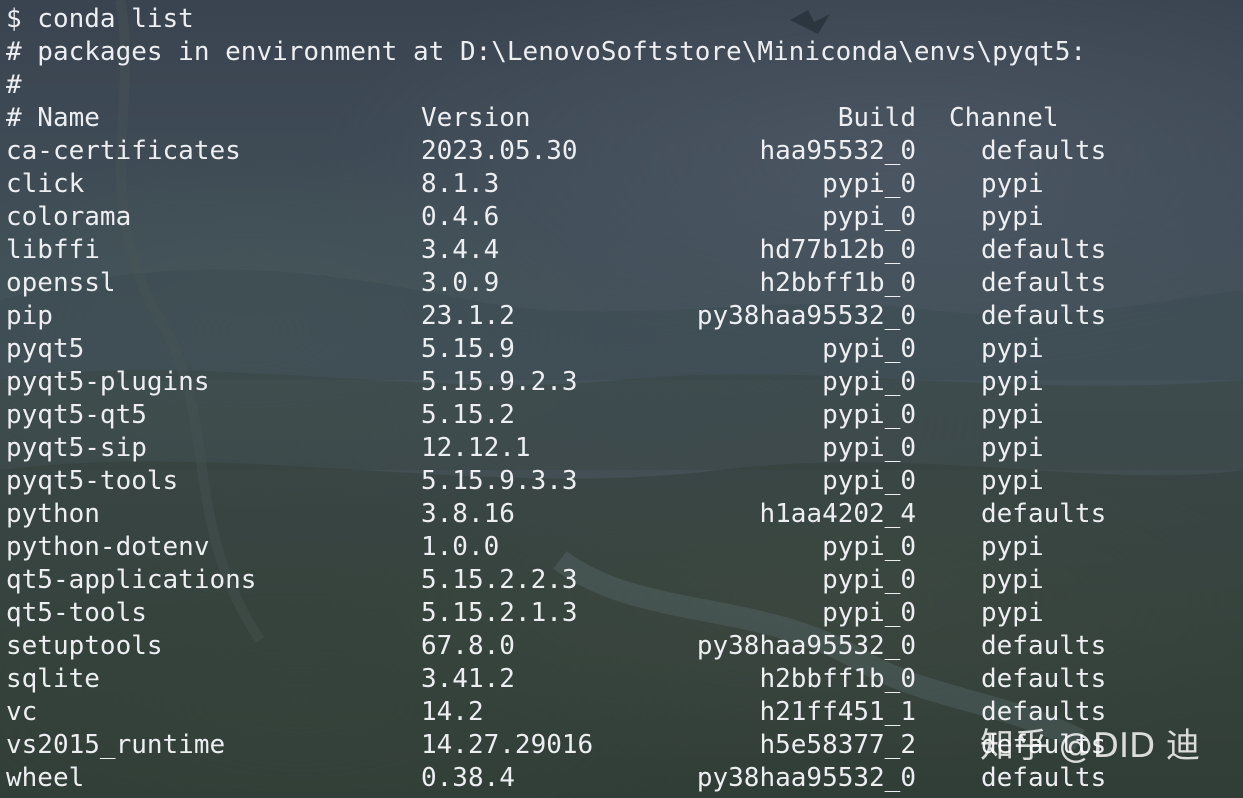 The width and height of the screenshot is (1243, 798). Describe the element at coordinates (499, 613) in the screenshot. I see `package-version: 5.15.2.1.3` at that location.